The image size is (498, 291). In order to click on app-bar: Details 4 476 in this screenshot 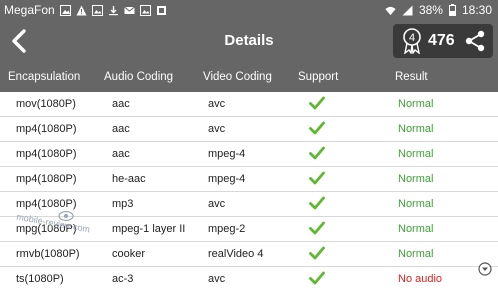, I will do `click(249, 41)`.